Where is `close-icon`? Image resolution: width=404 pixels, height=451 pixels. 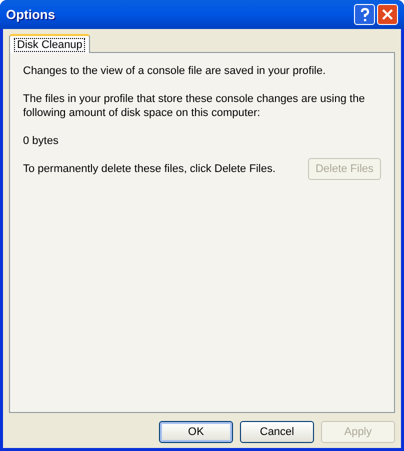 close-icon is located at coordinates (387, 14).